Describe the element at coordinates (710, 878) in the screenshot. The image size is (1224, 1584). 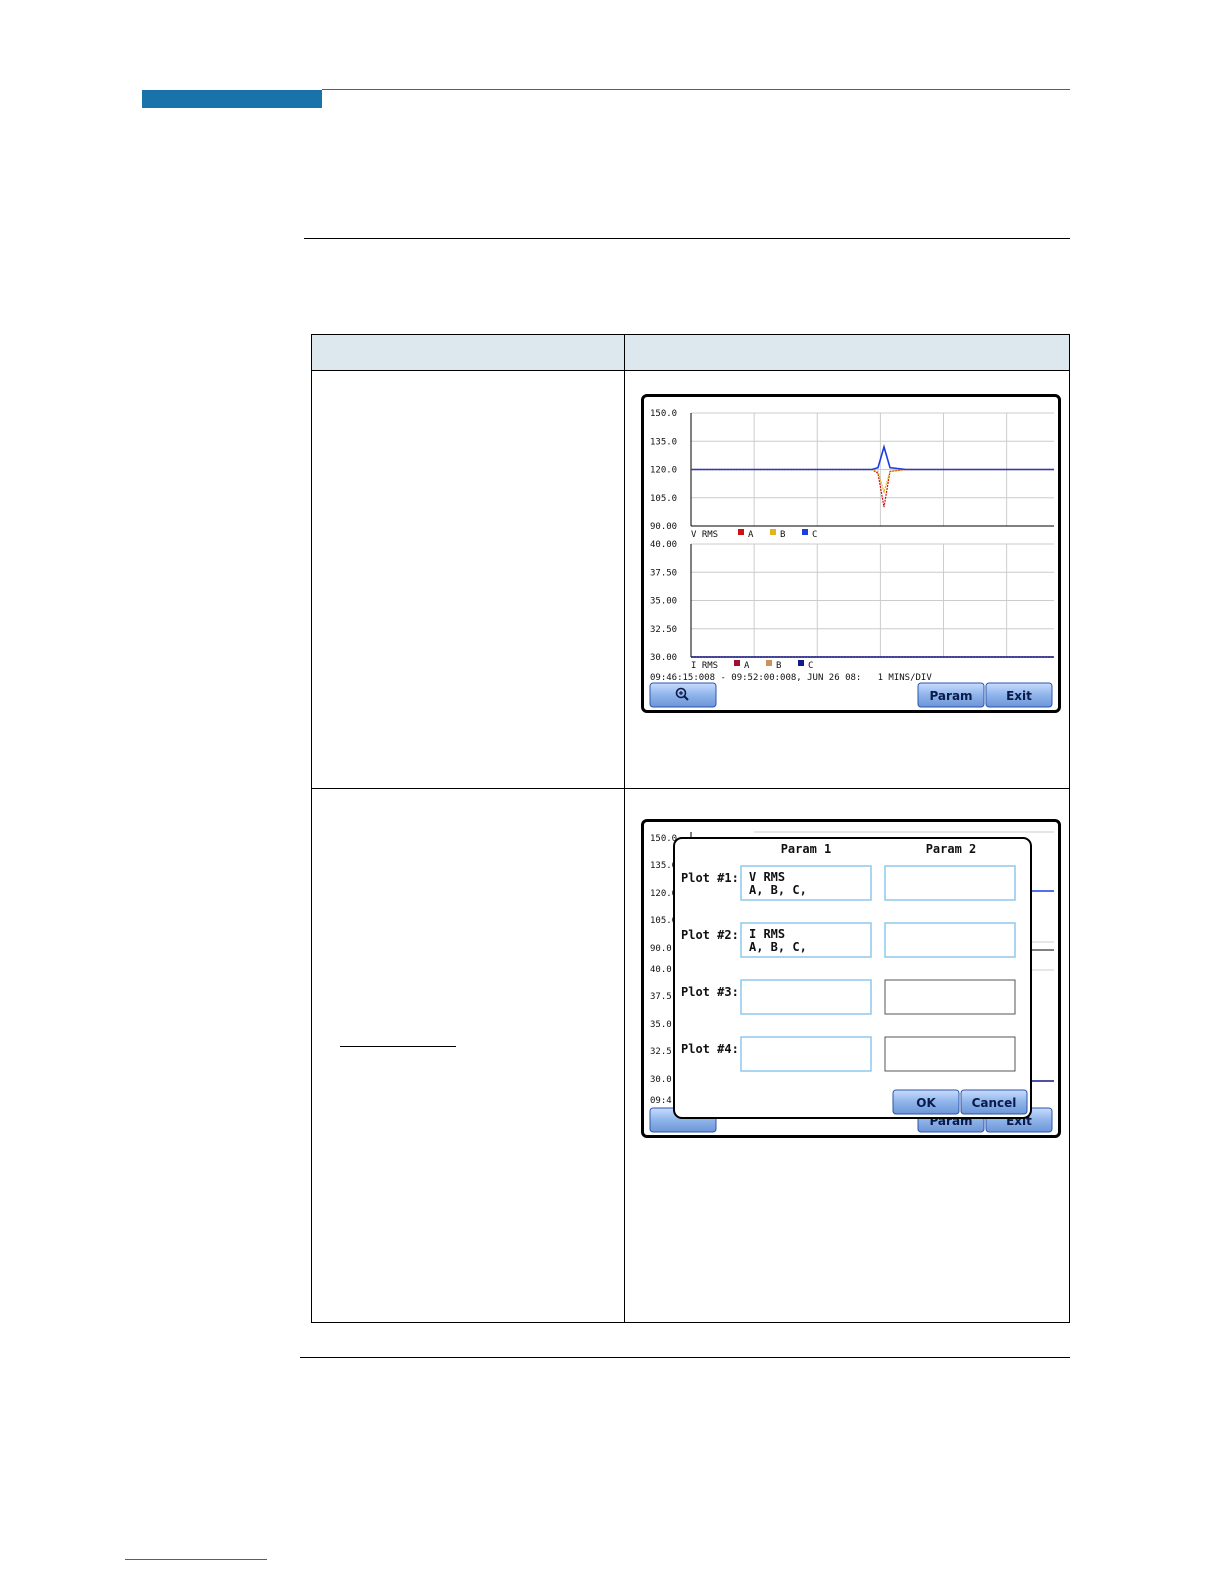
I see `plot1-label: Plot #1:` at that location.